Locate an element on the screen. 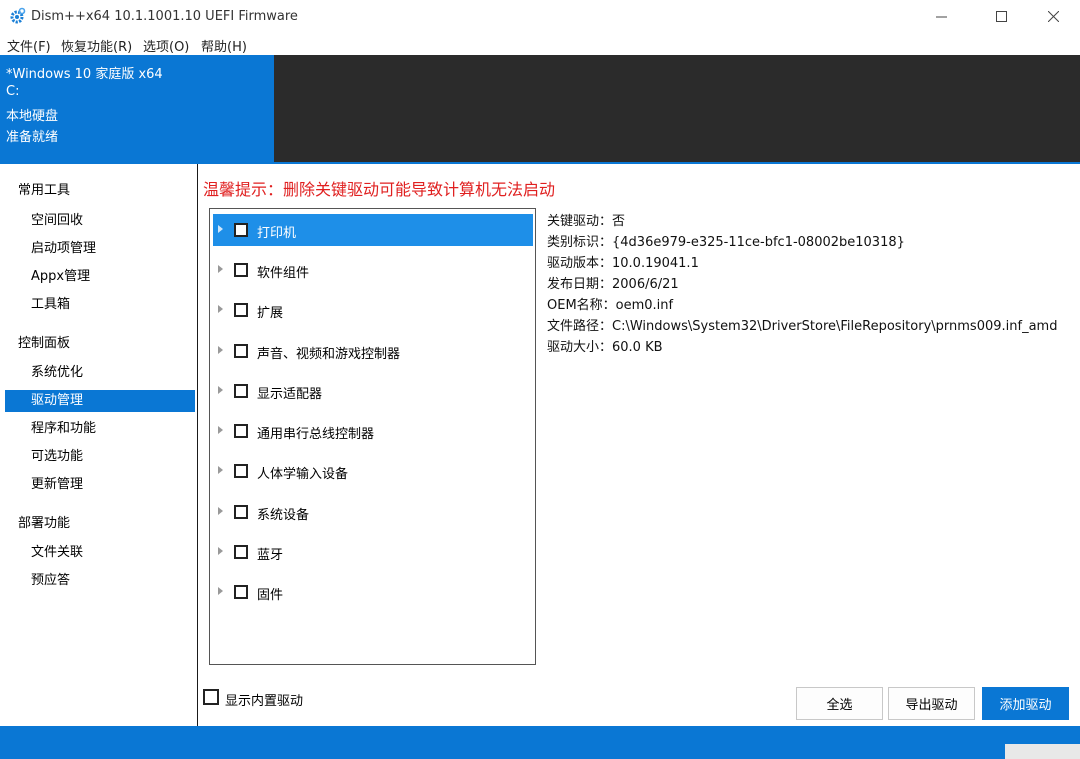 The height and width of the screenshot is (759, 1080). tree-item-label: 系统设备 is located at coordinates (283, 515).